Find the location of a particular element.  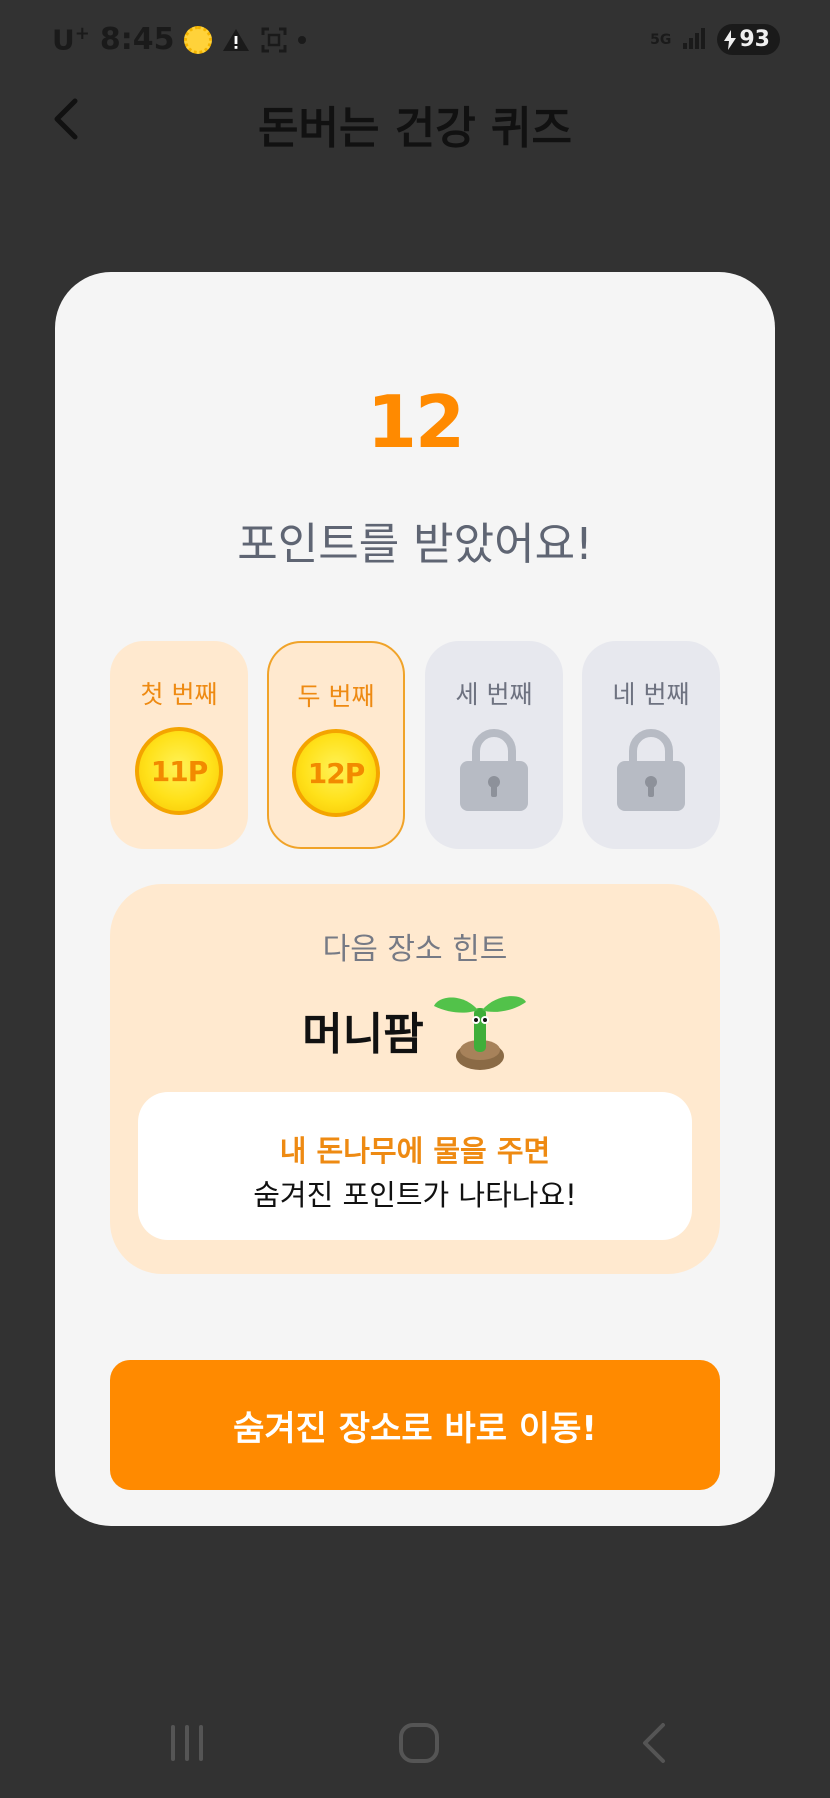

back-arrow-icon is located at coordinates (654, 1743).